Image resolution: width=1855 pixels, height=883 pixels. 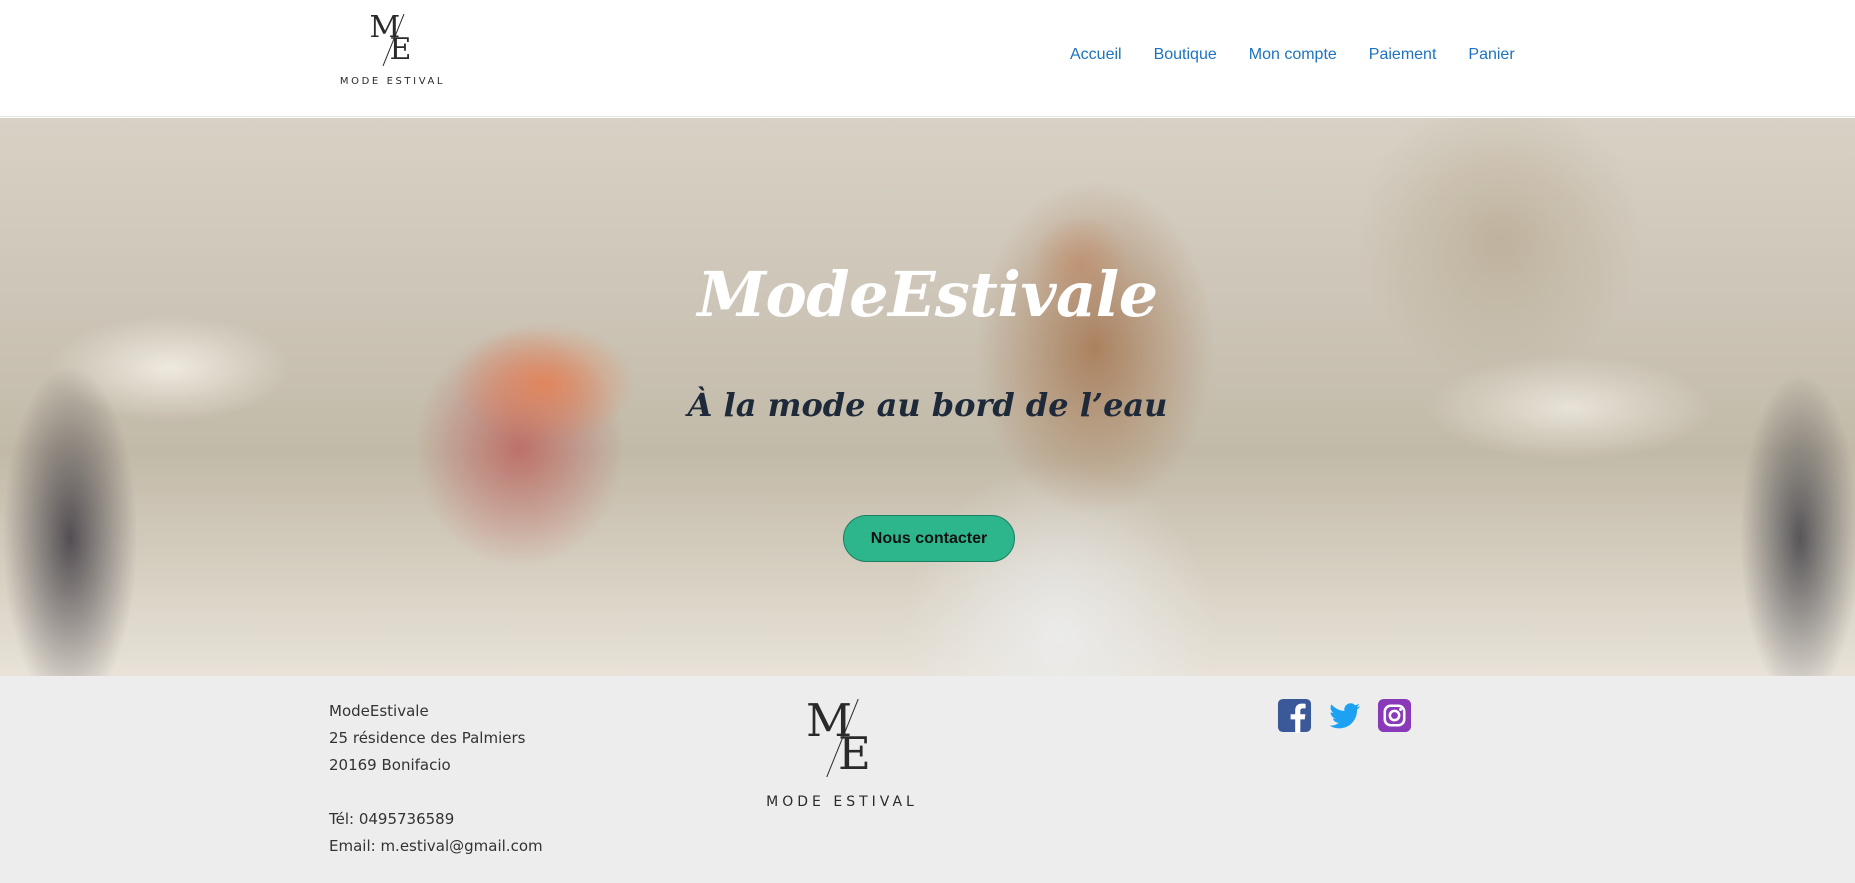 What do you see at coordinates (1185, 55) in the screenshot?
I see `nav-link-boutique: Boutique` at bounding box center [1185, 55].